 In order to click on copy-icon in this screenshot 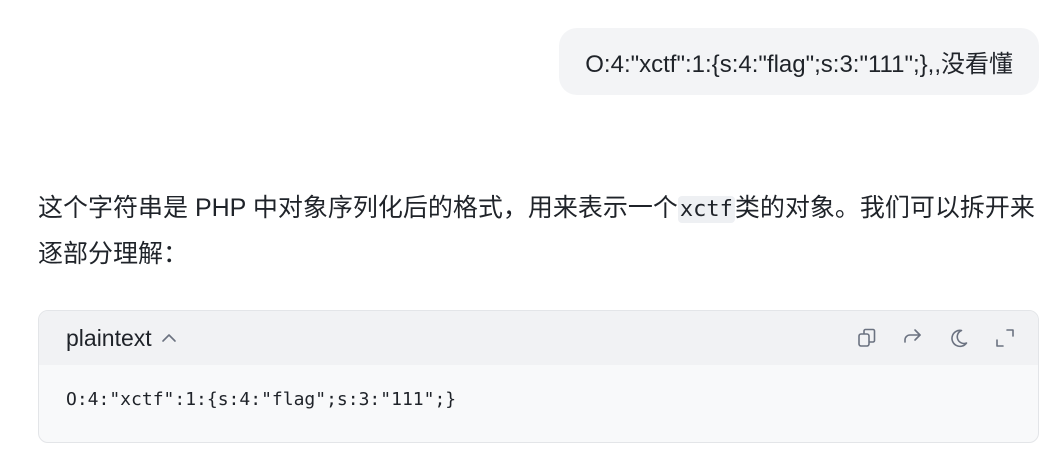, I will do `click(867, 338)`.